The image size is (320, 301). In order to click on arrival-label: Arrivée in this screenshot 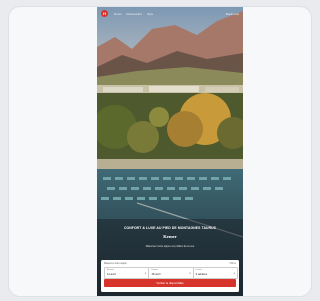, I will do `click(110, 270)`.